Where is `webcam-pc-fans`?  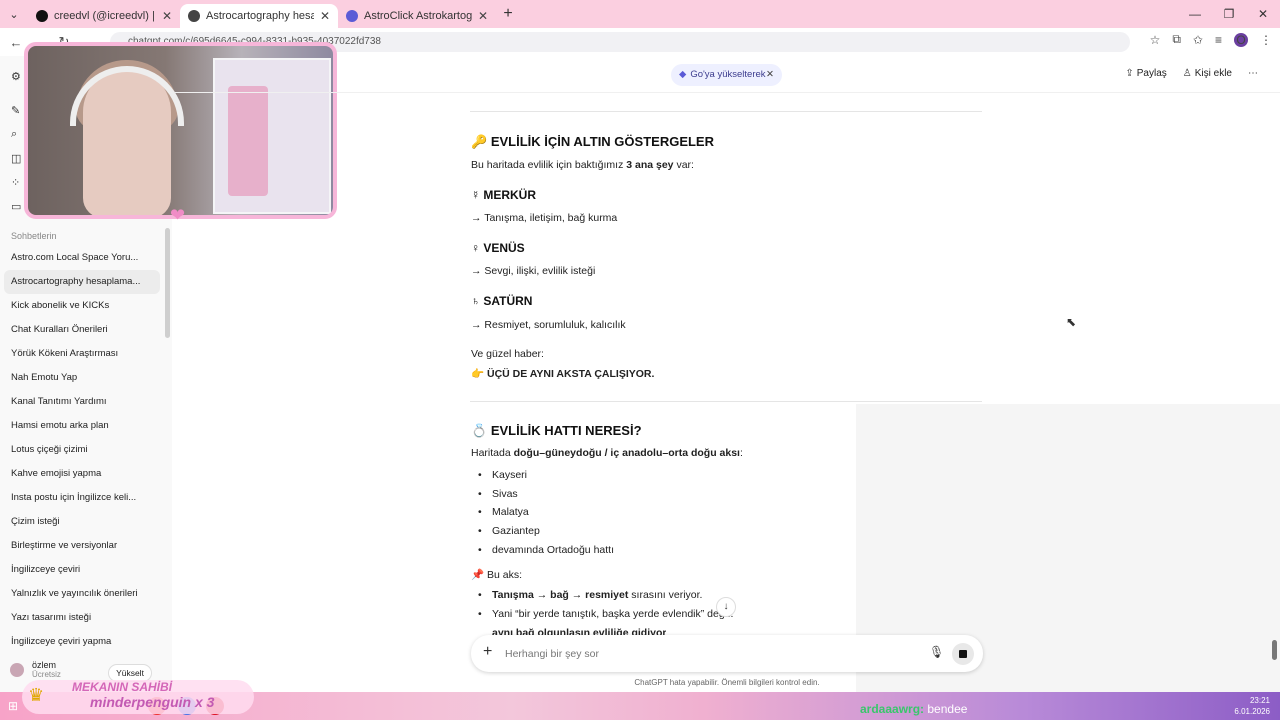
webcam-pc-fans is located at coordinates (248, 141).